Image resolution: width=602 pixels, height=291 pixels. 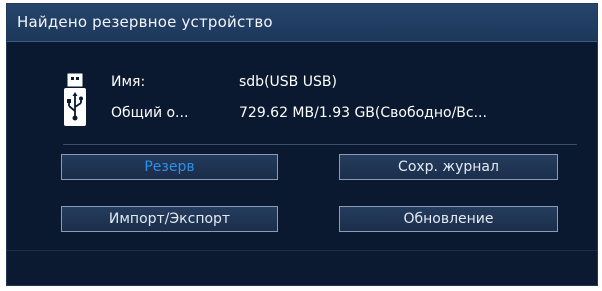 I want to click on device-name-label: Имя:, so click(x=128, y=82).